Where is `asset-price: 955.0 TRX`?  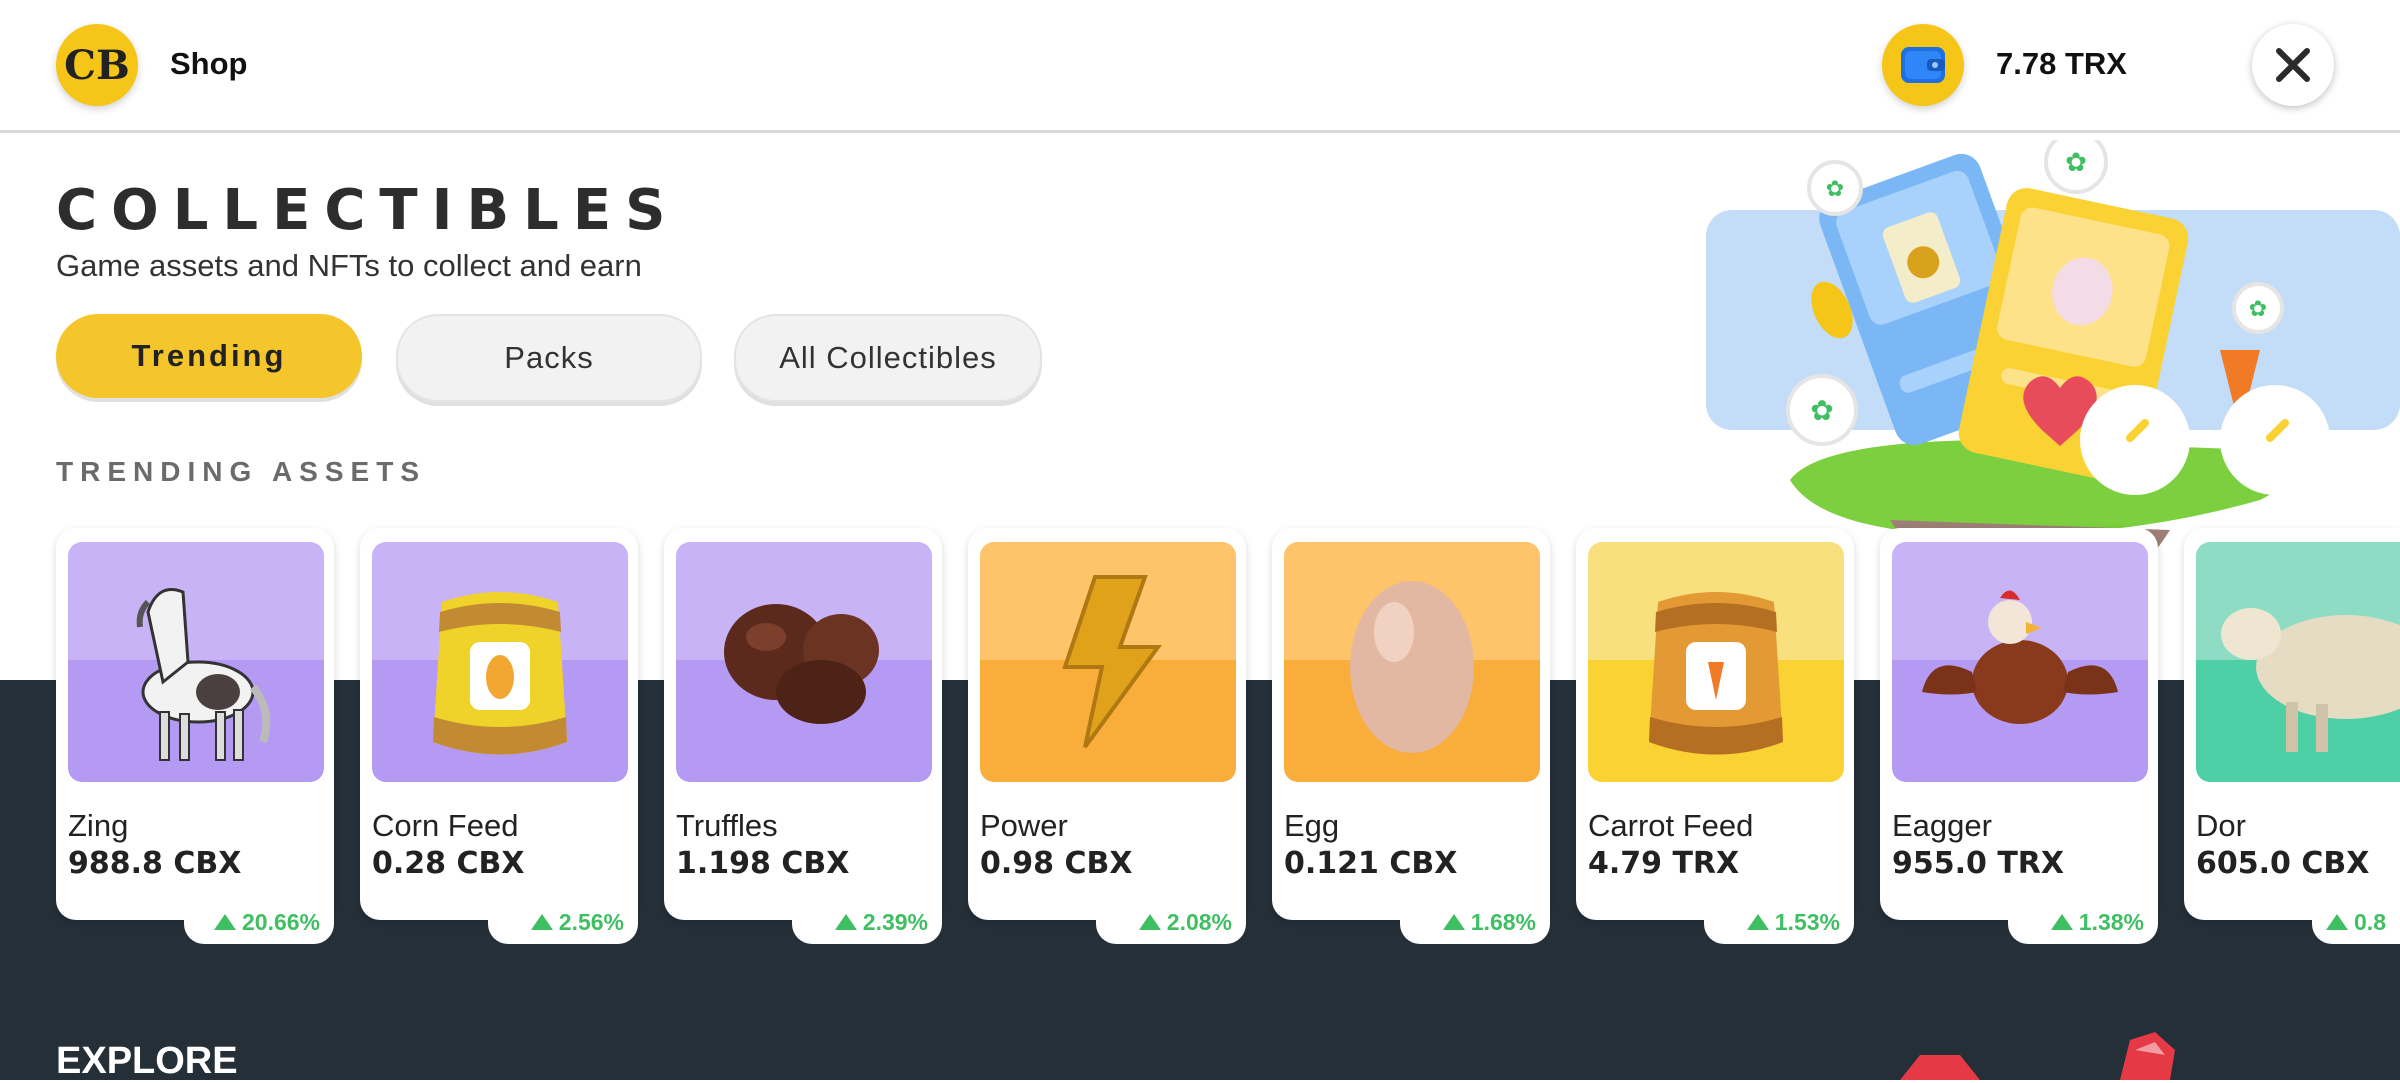 asset-price: 955.0 TRX is located at coordinates (1978, 863).